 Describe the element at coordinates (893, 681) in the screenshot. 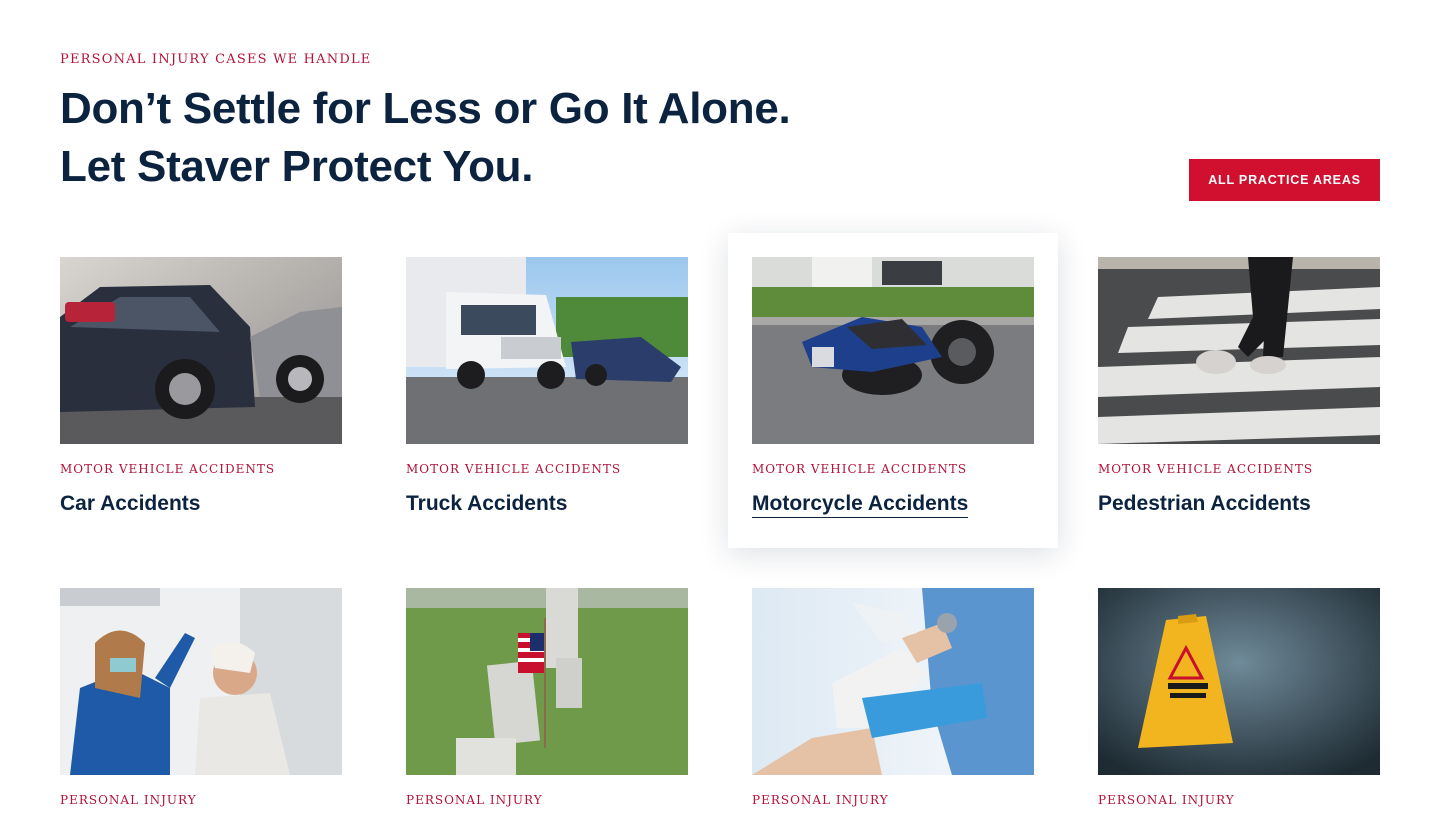

I see `bandaged-hand-photo` at that location.